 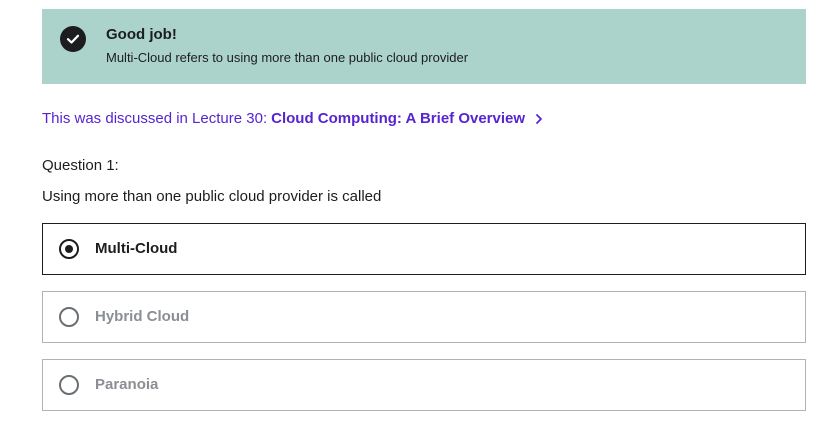 What do you see at coordinates (127, 384) in the screenshot?
I see `answer-option-label: Paranoia` at bounding box center [127, 384].